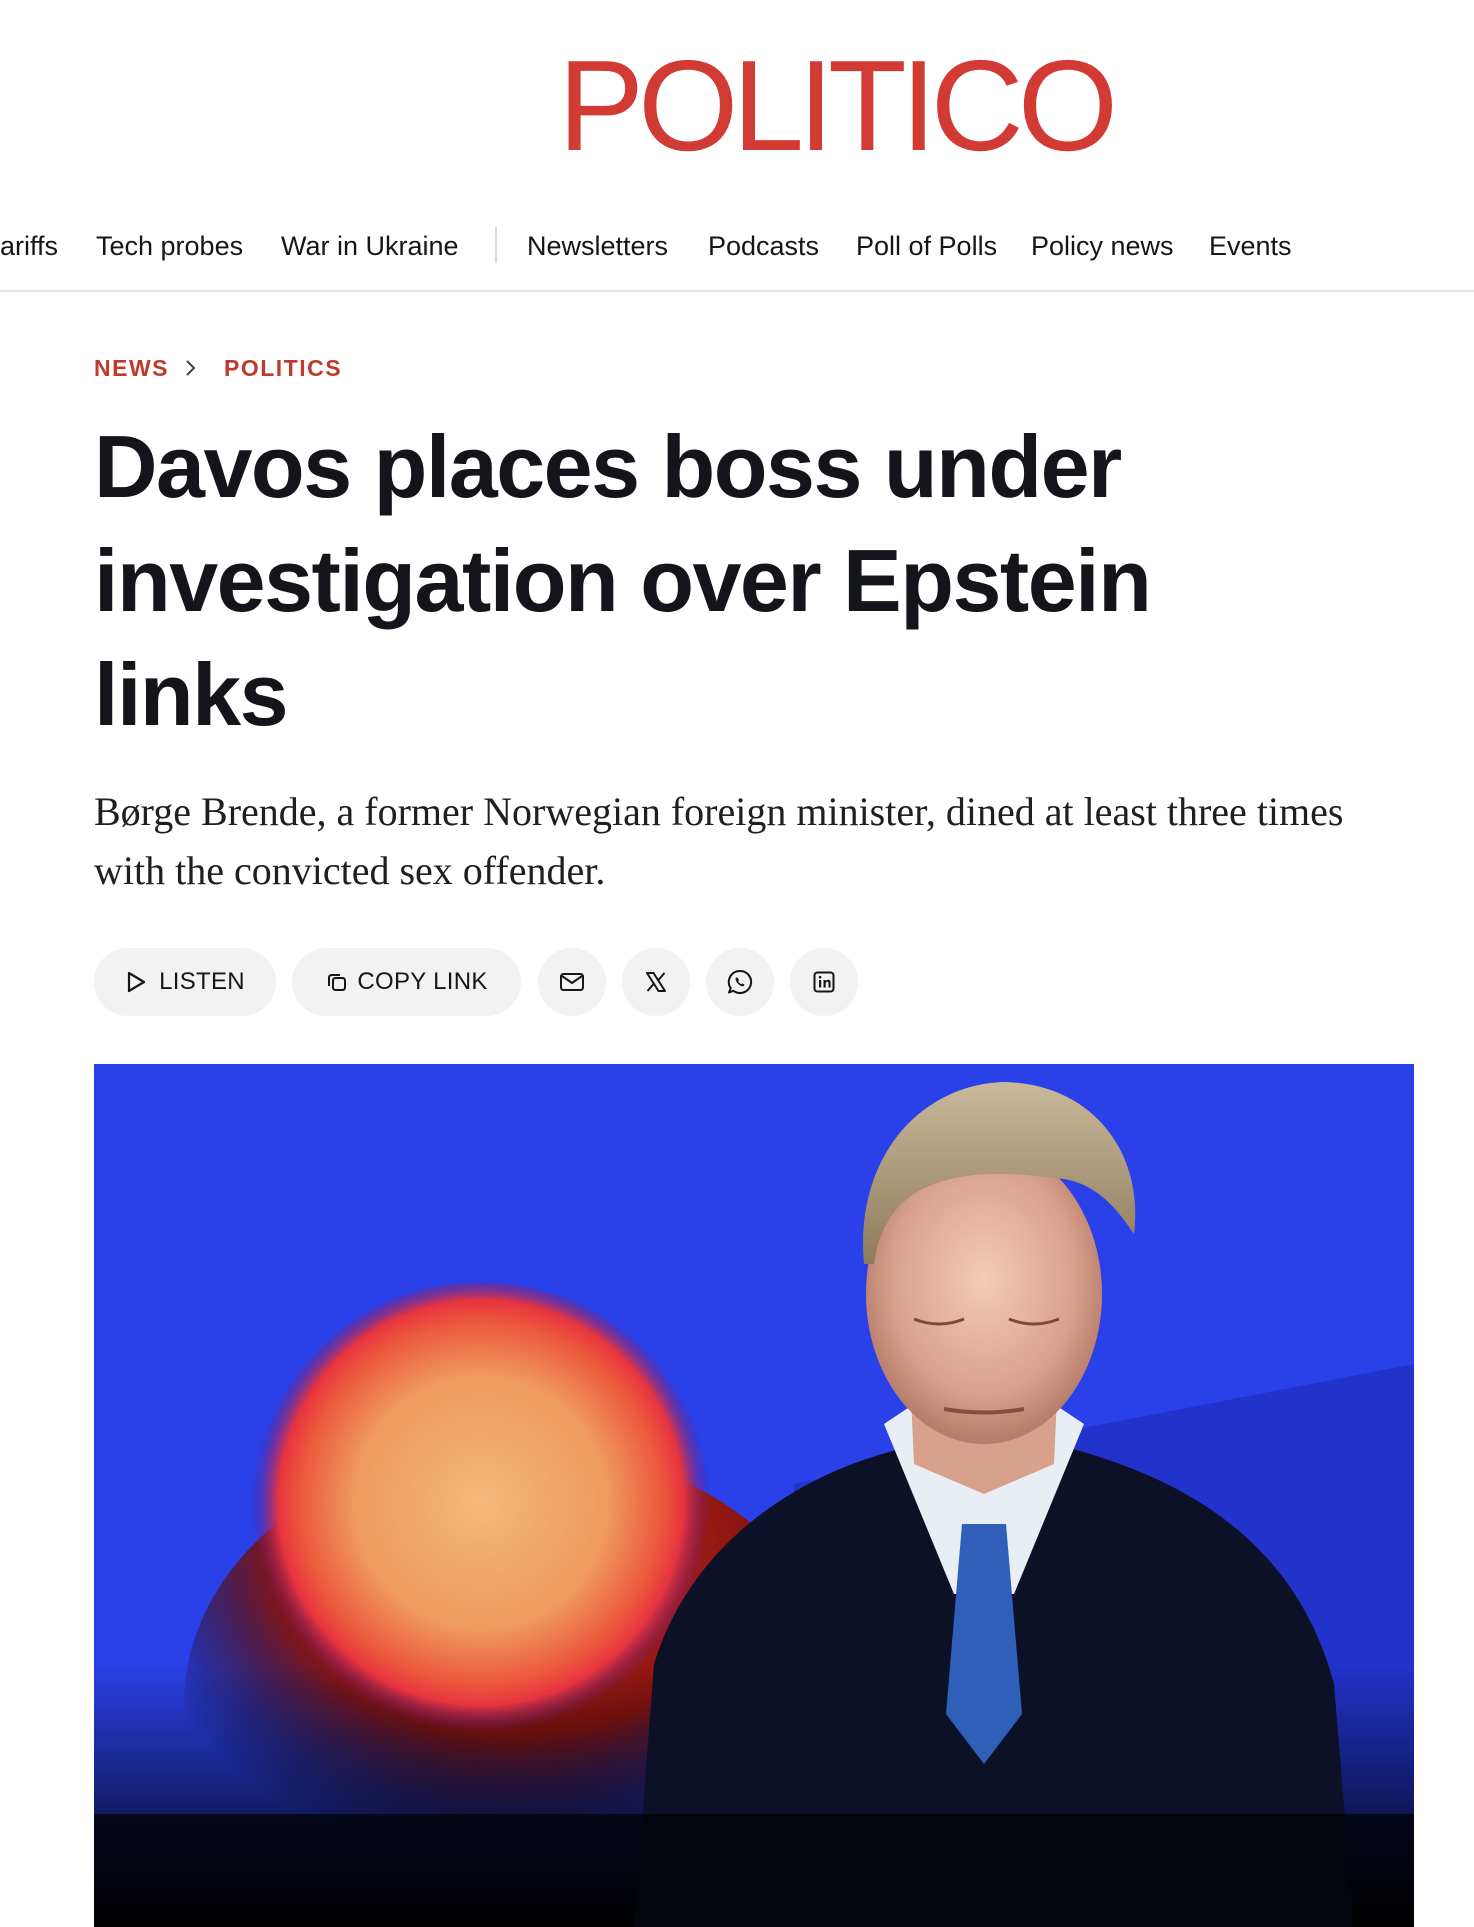  Describe the element at coordinates (1250, 246) in the screenshot. I see `nav-item-events: Events` at that location.